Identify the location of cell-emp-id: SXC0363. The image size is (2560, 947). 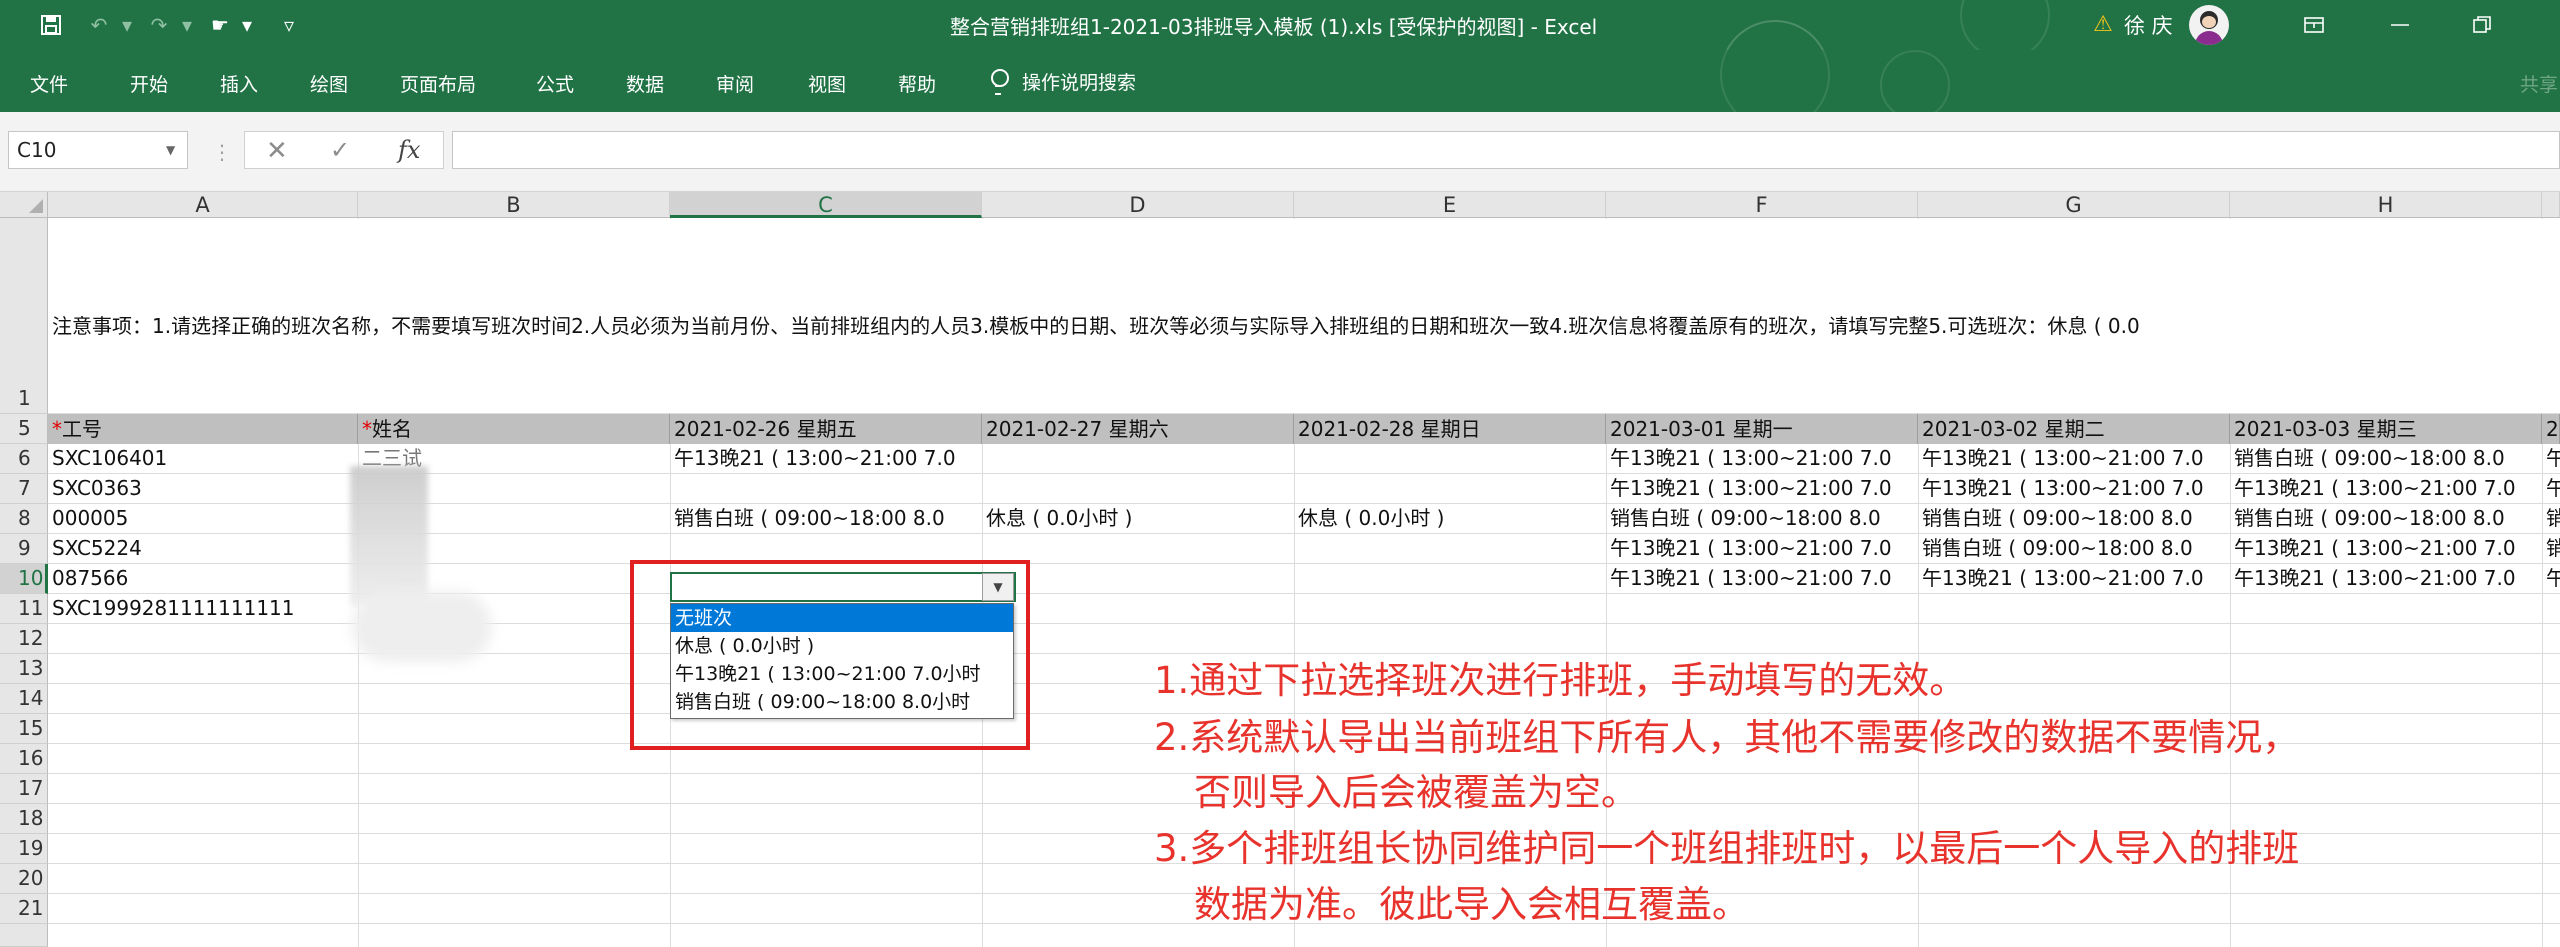
(203, 489).